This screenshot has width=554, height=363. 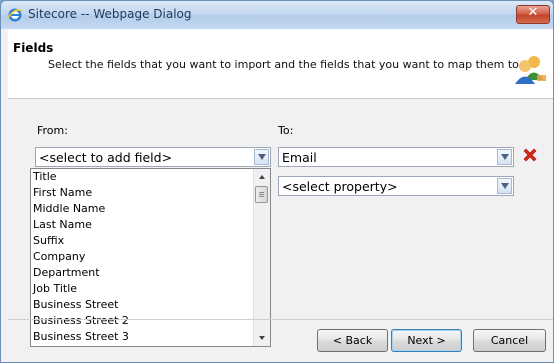 I want to click on list-item: First Name, so click(x=142, y=193).